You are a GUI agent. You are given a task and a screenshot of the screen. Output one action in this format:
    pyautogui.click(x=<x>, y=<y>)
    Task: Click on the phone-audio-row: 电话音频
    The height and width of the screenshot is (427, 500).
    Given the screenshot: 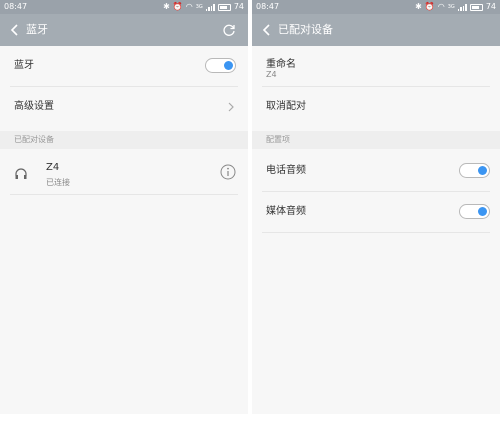 What is the action you would take?
    pyautogui.click(x=376, y=171)
    